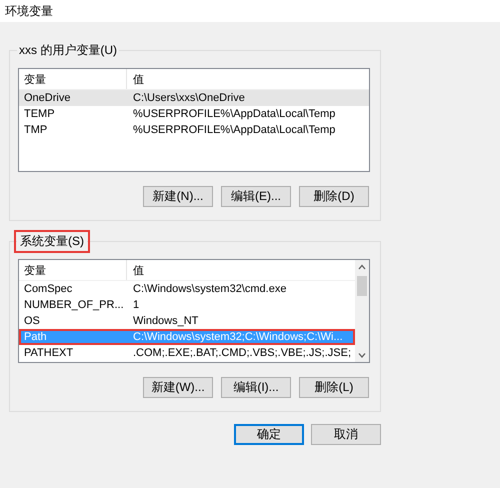 The width and height of the screenshot is (500, 488). What do you see at coordinates (362, 286) in the screenshot?
I see `scroll-thumb` at bounding box center [362, 286].